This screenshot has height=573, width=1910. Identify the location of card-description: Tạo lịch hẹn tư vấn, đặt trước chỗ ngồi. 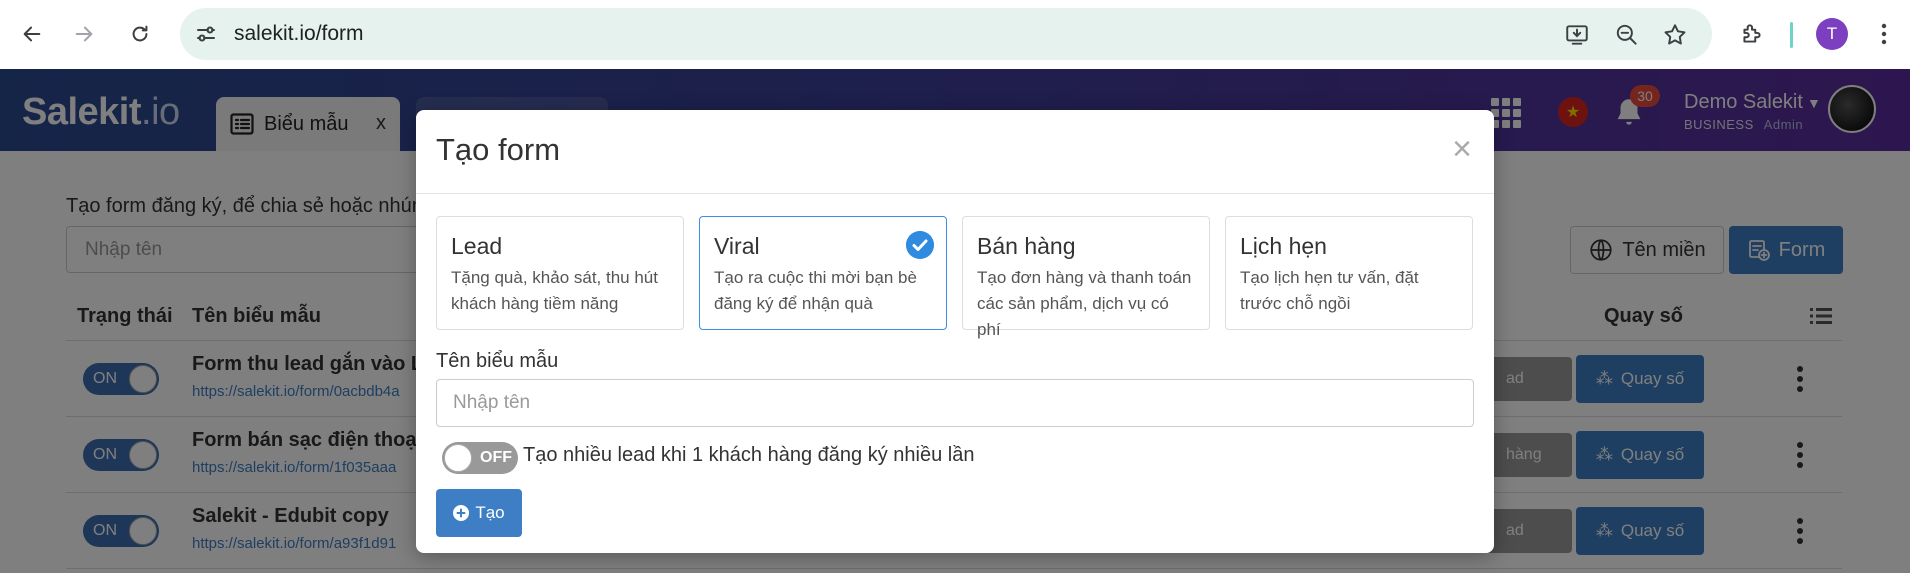
(1329, 290).